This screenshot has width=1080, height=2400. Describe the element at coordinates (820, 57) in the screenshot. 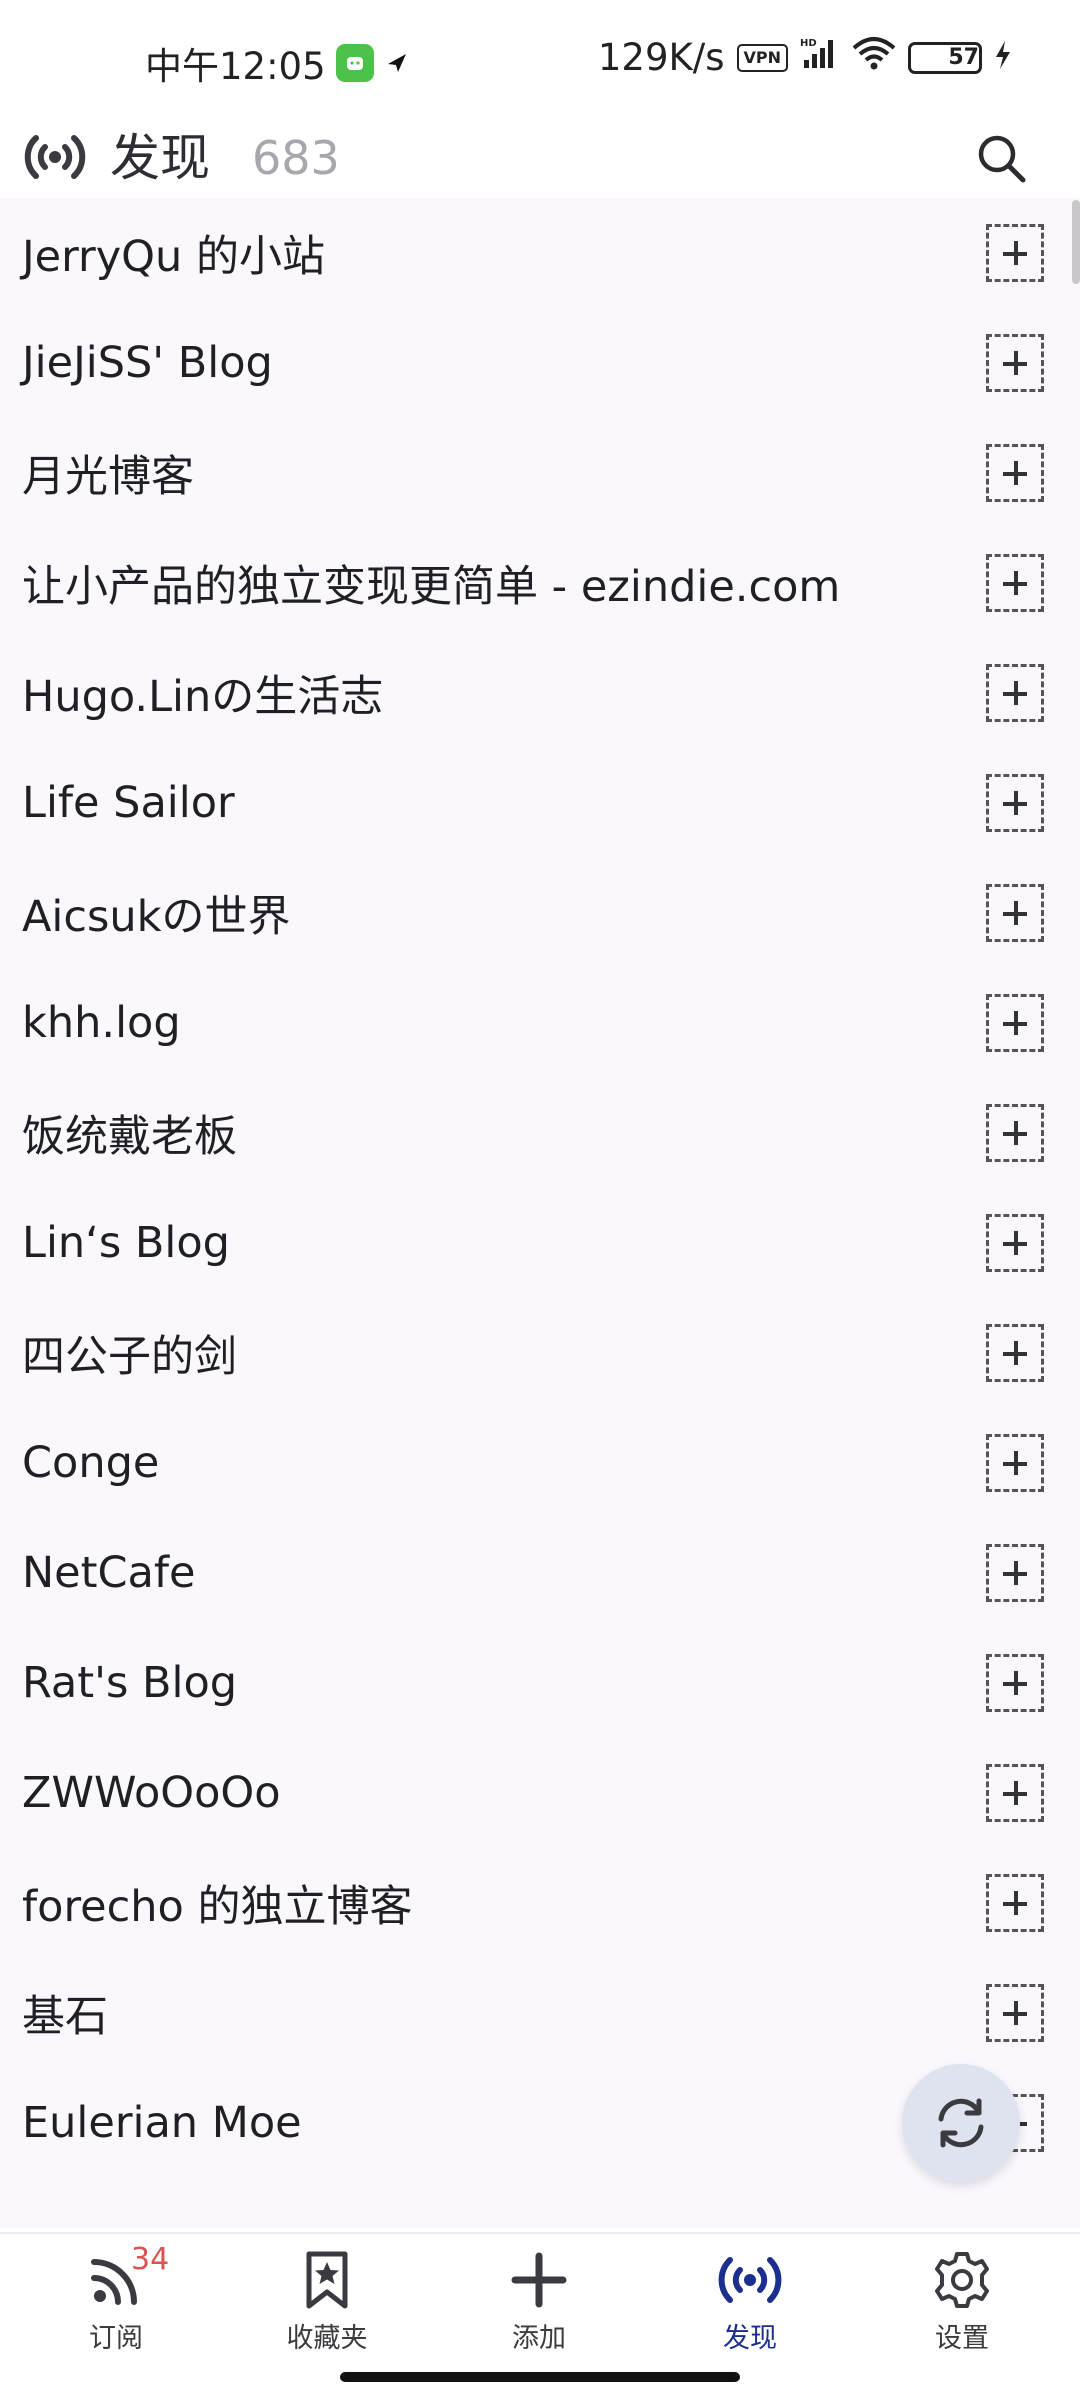

I see `signal-icon: HD` at that location.